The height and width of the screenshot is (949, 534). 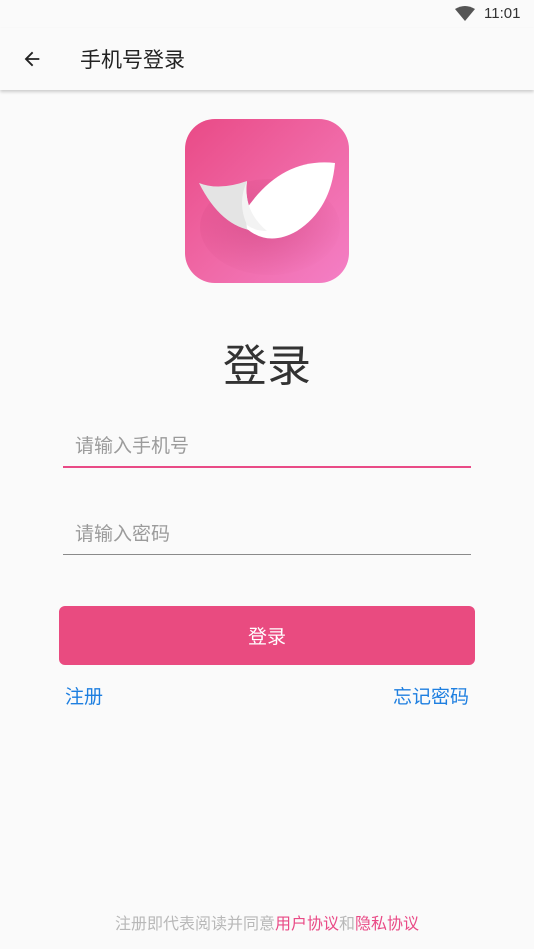 What do you see at coordinates (267, 366) in the screenshot?
I see `login-heading: 登录` at bounding box center [267, 366].